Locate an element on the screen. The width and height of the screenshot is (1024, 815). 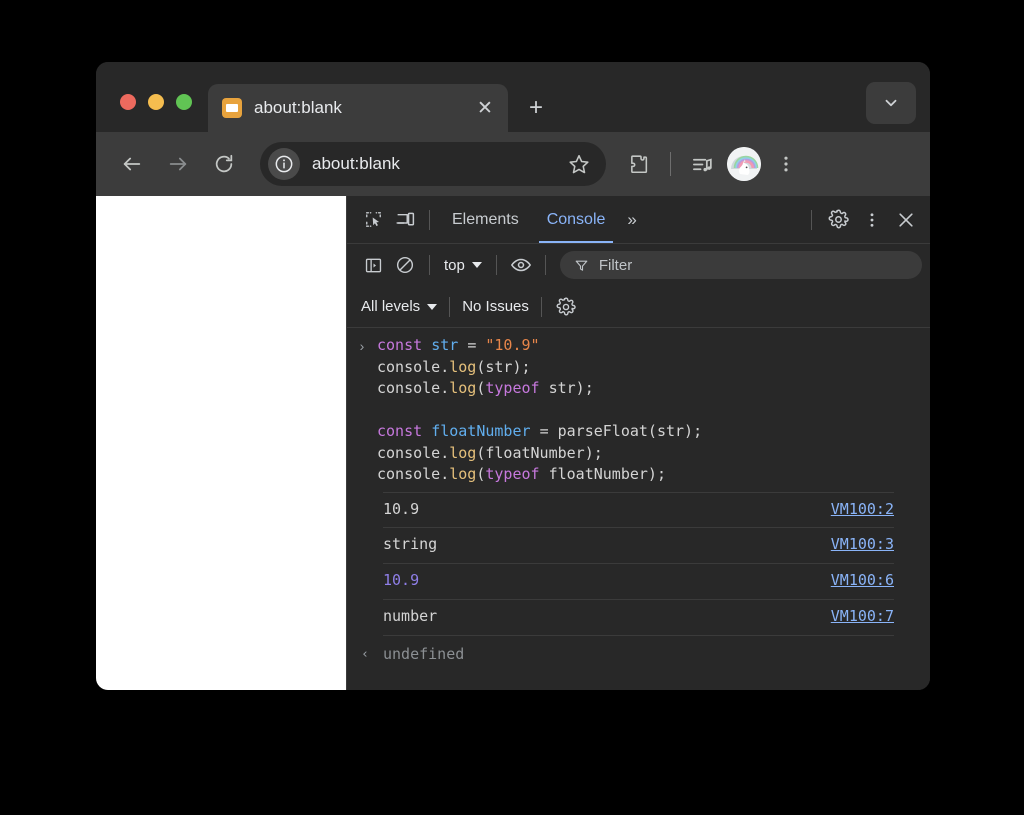
devtools-toolbar-divider is located at coordinates (429, 219).